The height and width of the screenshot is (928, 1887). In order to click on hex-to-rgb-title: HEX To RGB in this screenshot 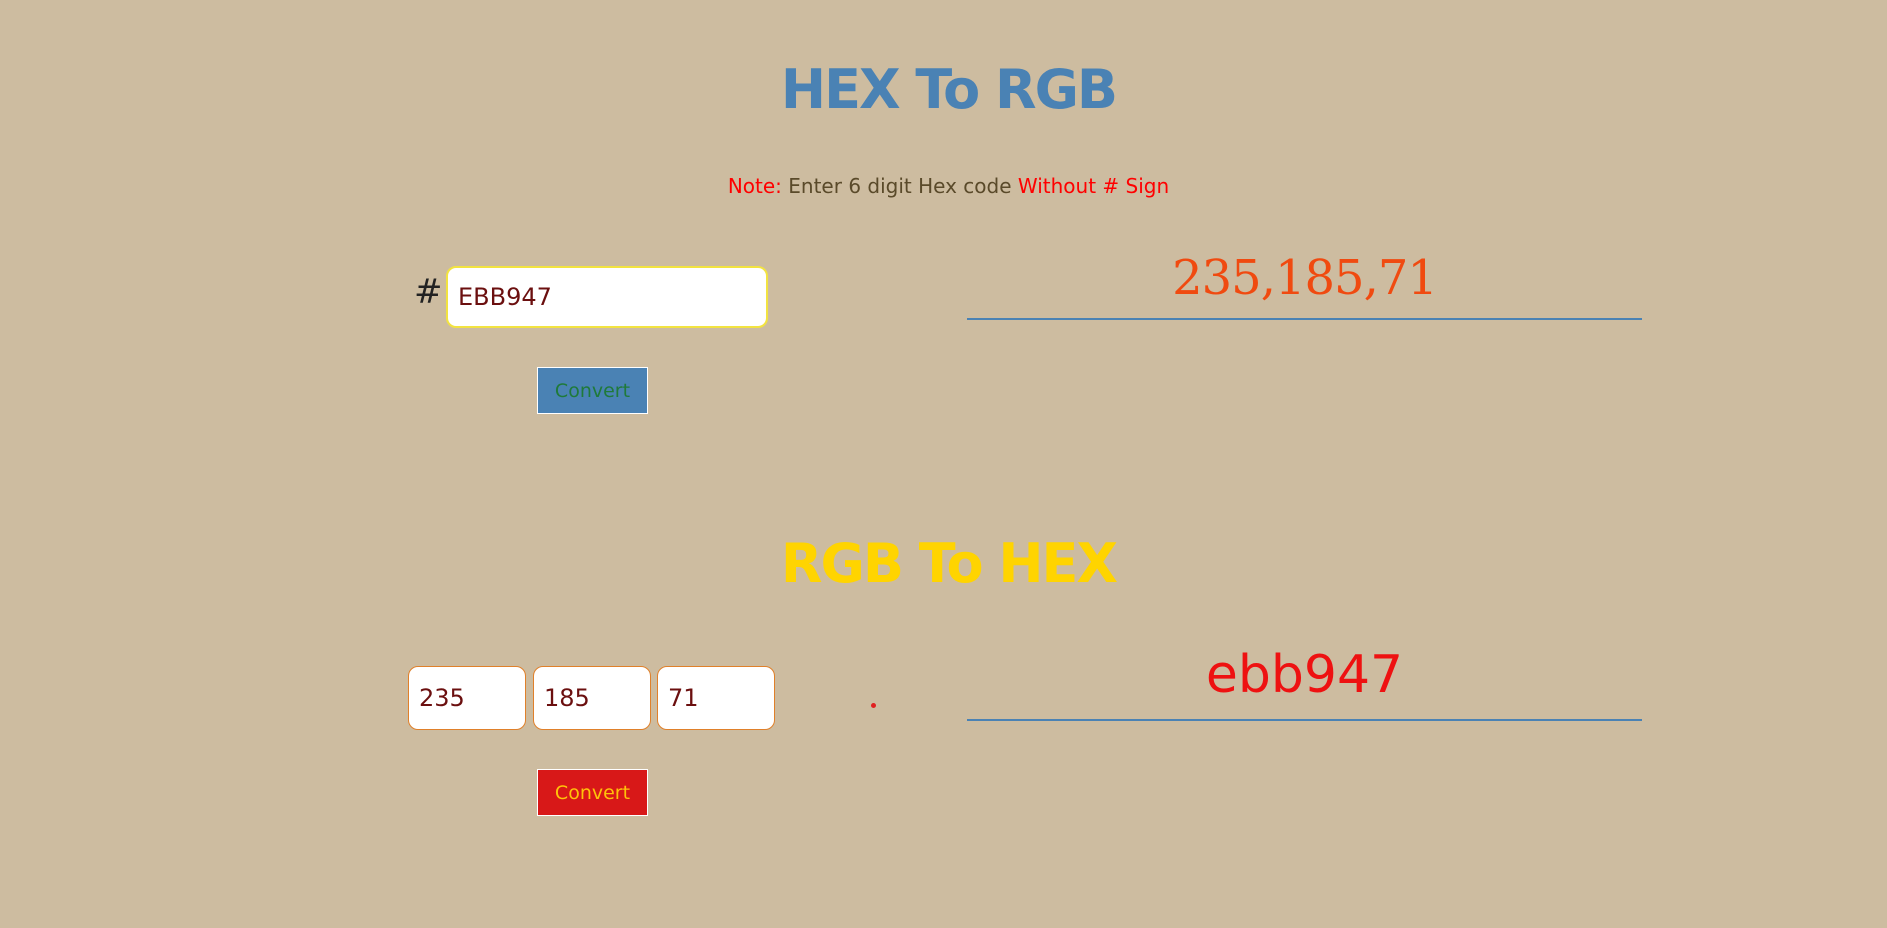, I will do `click(949, 89)`.